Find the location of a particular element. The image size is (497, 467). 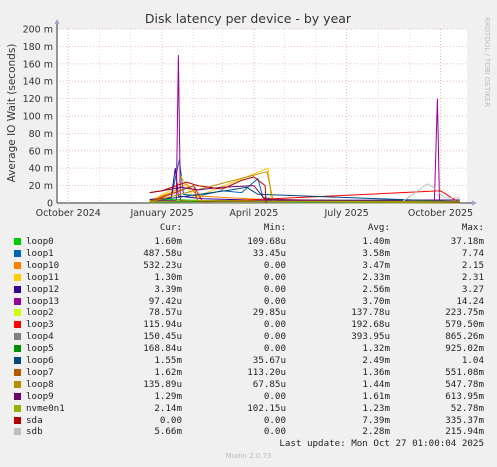

y-tick-label: 120 m is located at coordinates (38, 99).